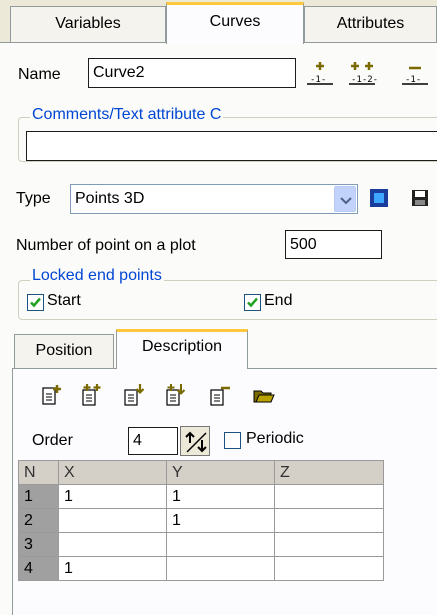 The image size is (437, 615). I want to click on order-spinner, so click(195, 441).